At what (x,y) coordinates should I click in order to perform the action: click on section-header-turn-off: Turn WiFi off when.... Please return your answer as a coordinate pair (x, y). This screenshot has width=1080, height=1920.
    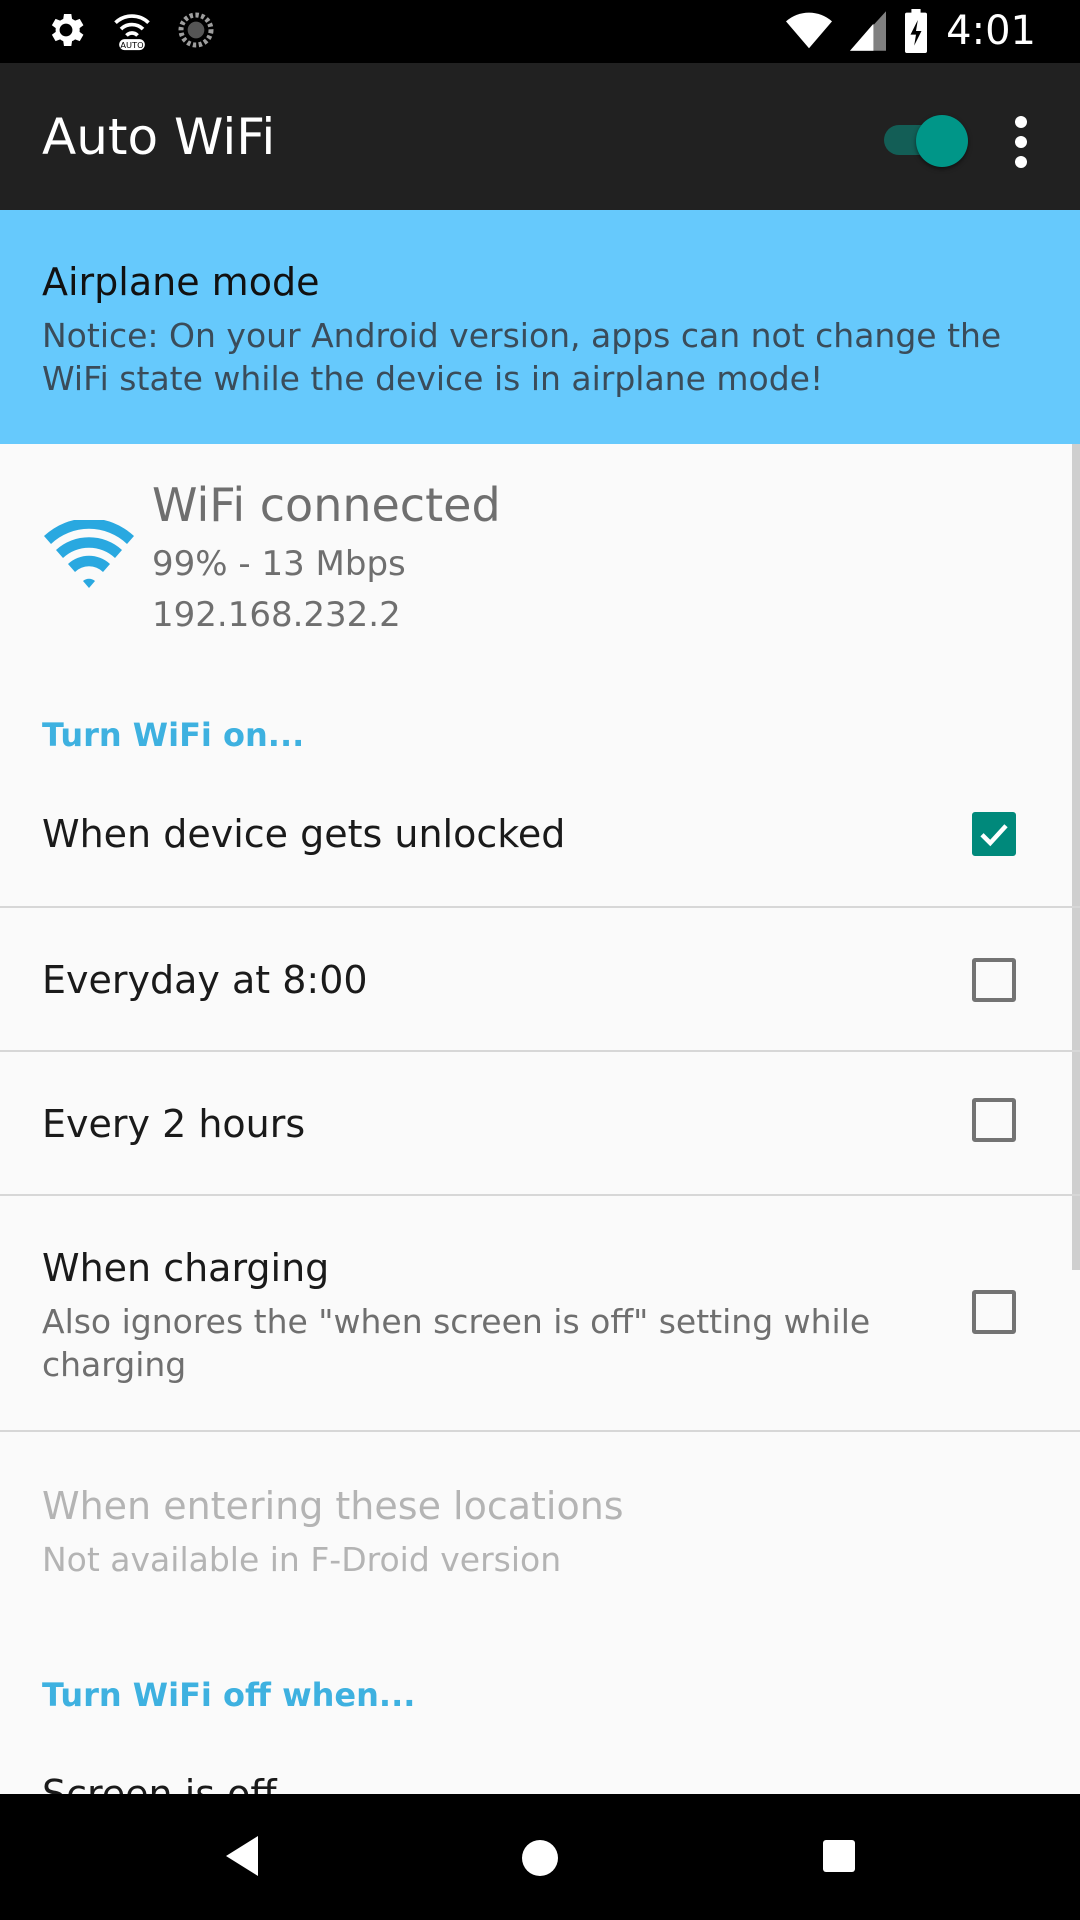
    Looking at the image, I should click on (229, 1695).